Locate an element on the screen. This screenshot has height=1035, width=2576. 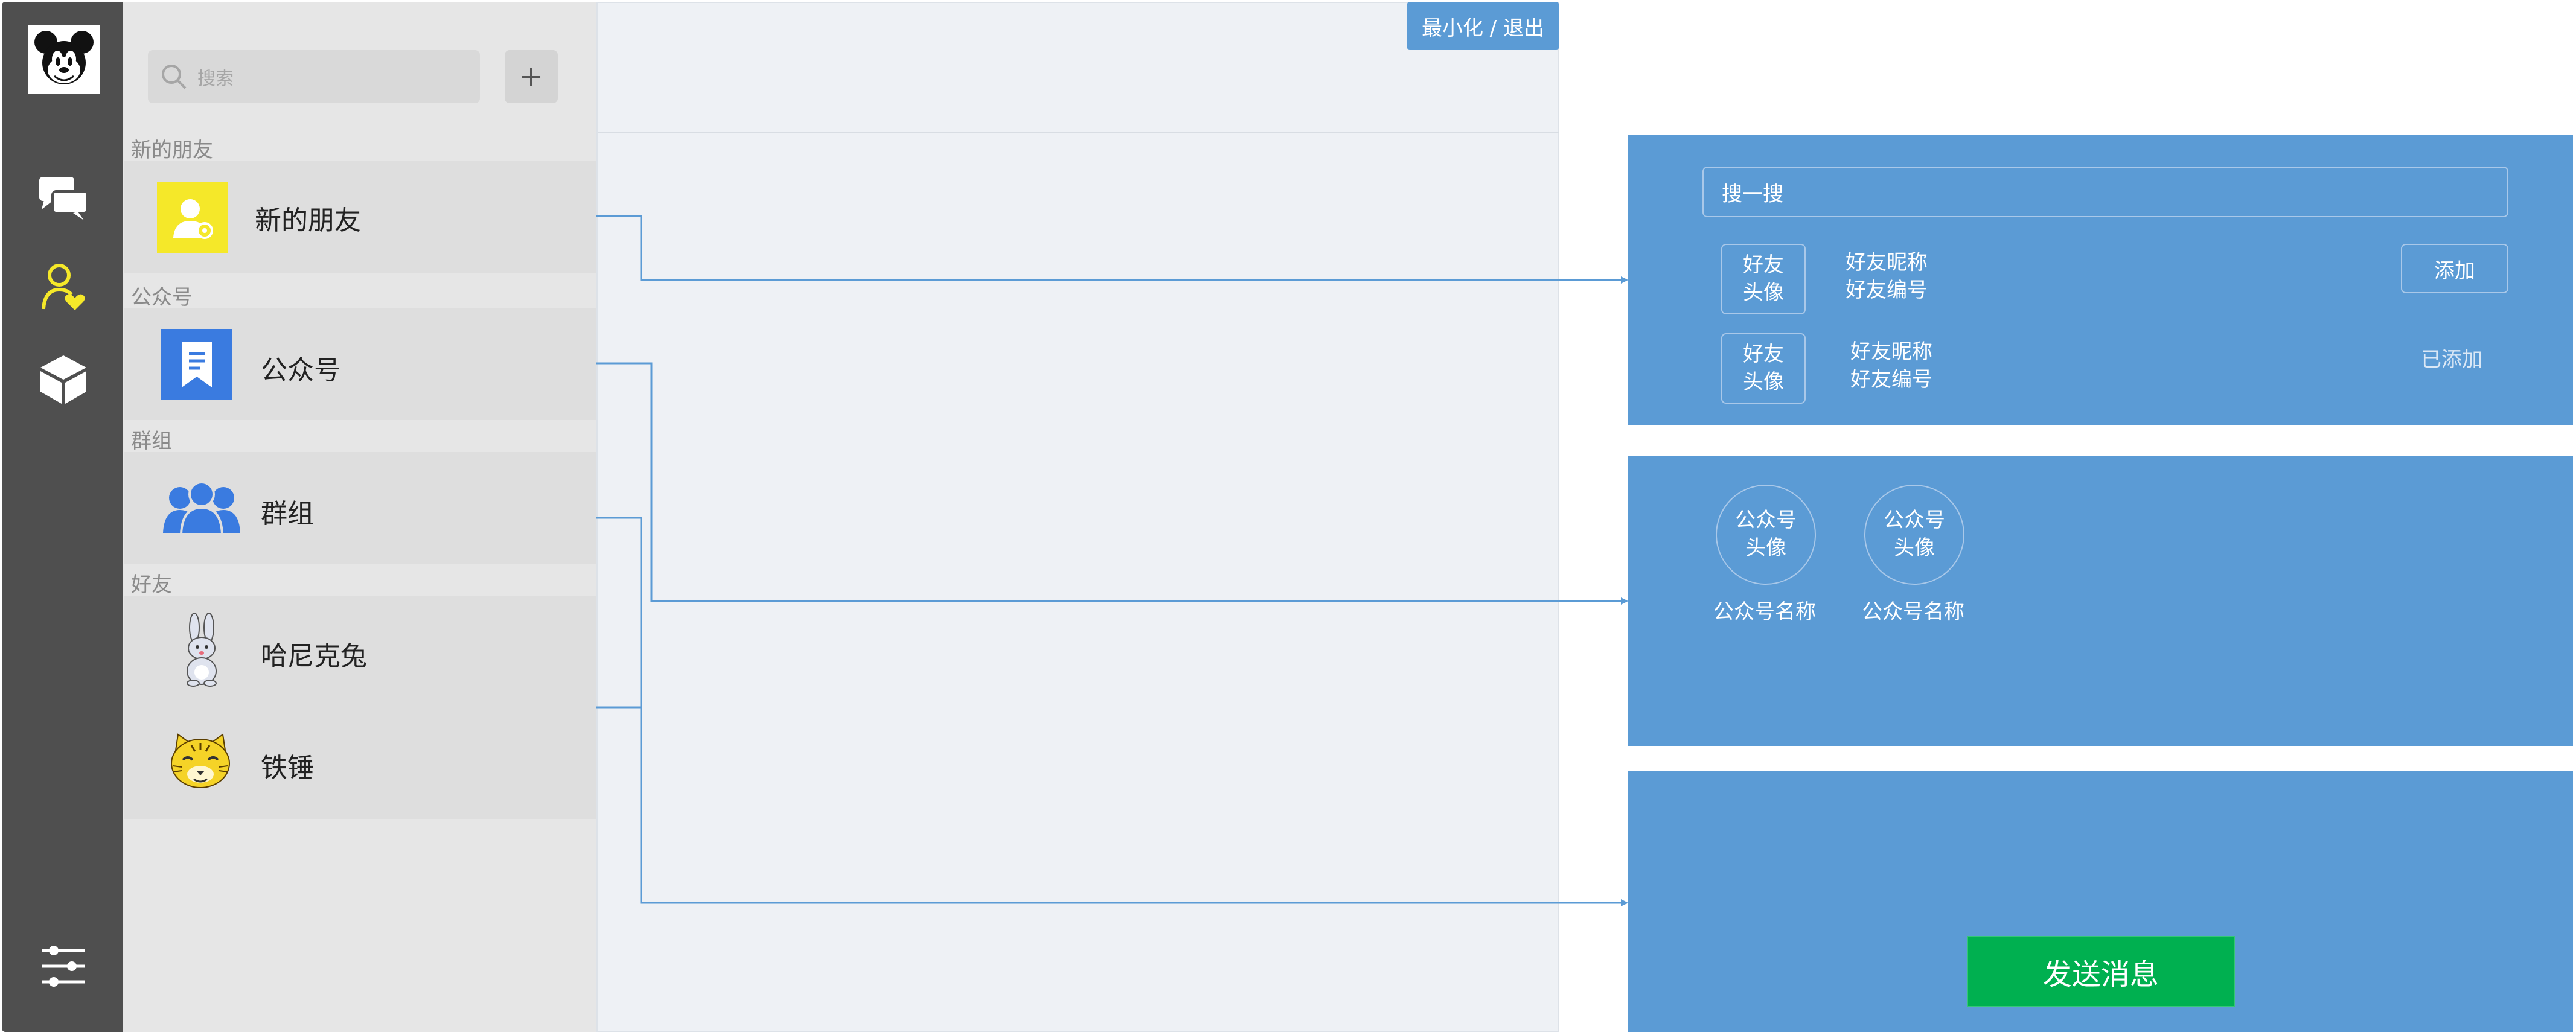
connector-new-friends is located at coordinates (1112, 249).